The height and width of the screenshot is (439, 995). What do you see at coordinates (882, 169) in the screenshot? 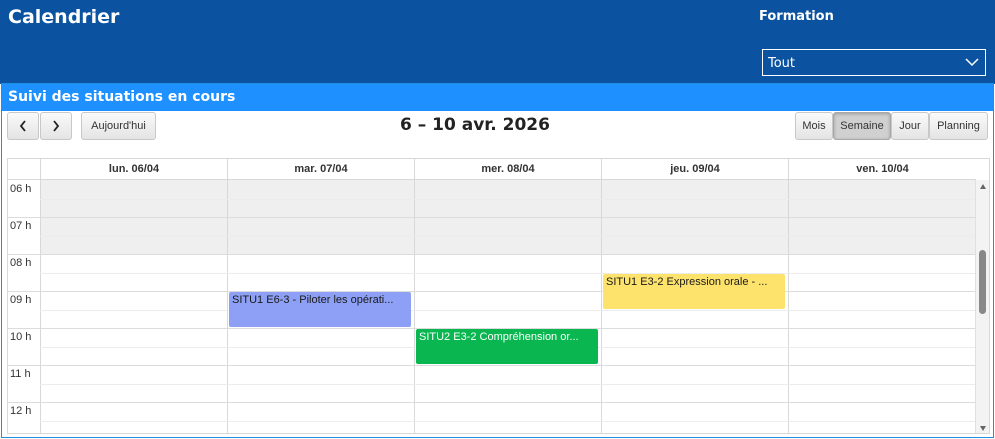
I see `day-header-fri: ven. 10/04` at bounding box center [882, 169].